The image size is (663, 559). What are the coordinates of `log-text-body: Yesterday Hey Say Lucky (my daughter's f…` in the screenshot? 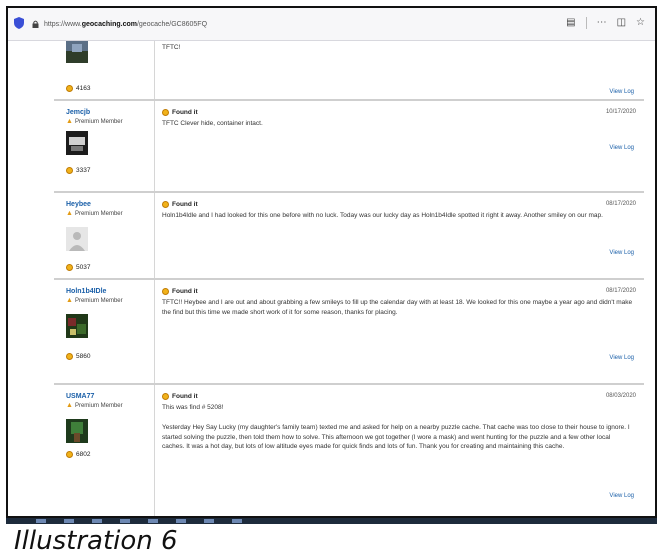 It's located at (396, 437).